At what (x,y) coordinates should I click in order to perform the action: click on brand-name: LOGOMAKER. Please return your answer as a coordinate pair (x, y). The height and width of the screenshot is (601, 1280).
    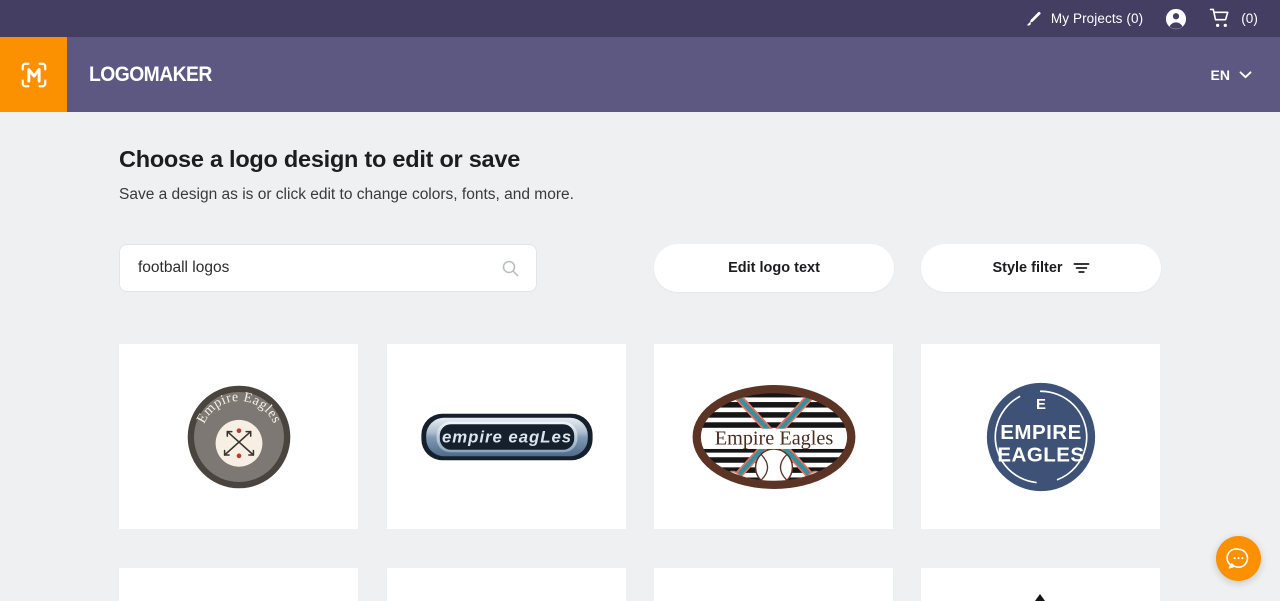
    Looking at the image, I should click on (150, 75).